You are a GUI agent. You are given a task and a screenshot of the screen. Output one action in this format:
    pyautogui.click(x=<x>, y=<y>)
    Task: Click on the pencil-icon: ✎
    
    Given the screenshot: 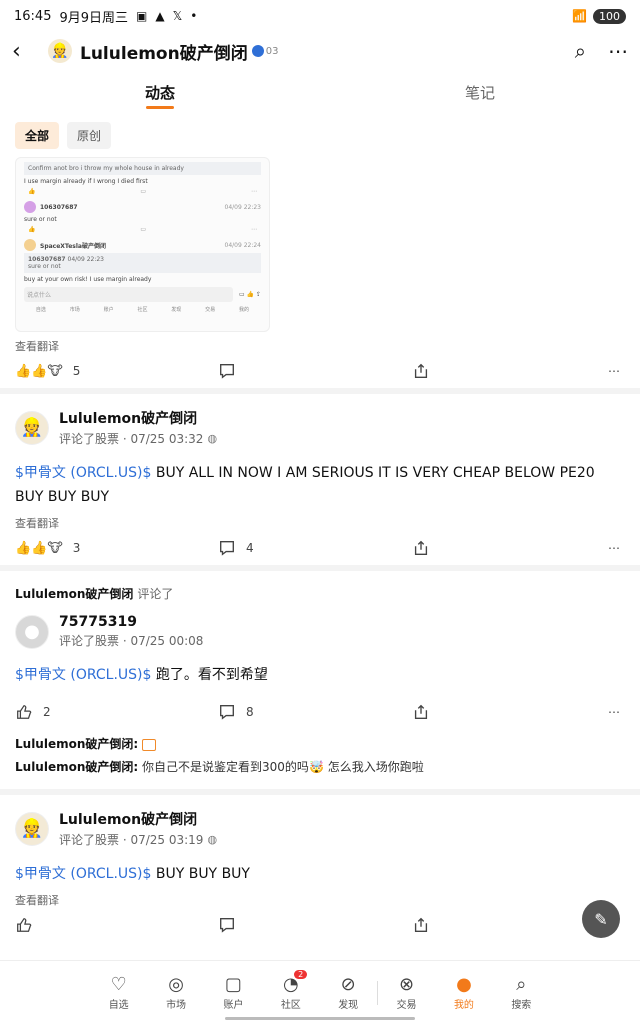 What is the action you would take?
    pyautogui.click(x=601, y=919)
    